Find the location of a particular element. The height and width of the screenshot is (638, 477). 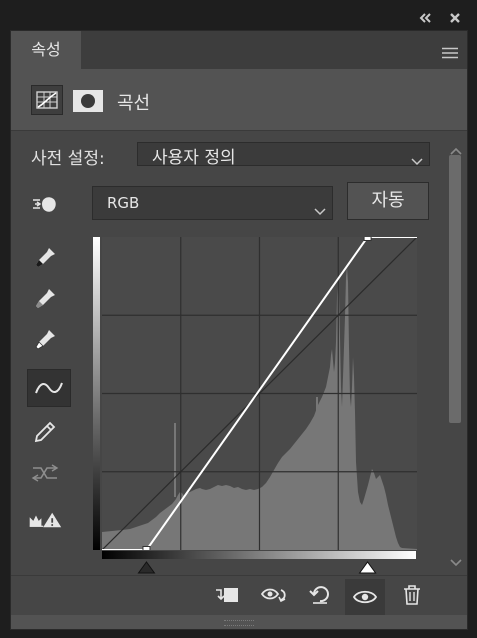

black-eyedropper-icon is located at coordinates (45, 257).